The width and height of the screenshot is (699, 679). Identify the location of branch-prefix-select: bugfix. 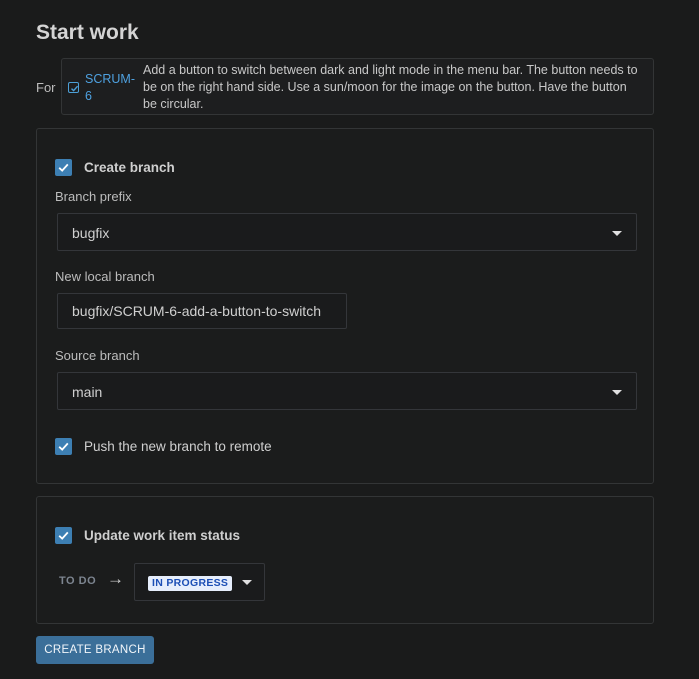
(347, 232).